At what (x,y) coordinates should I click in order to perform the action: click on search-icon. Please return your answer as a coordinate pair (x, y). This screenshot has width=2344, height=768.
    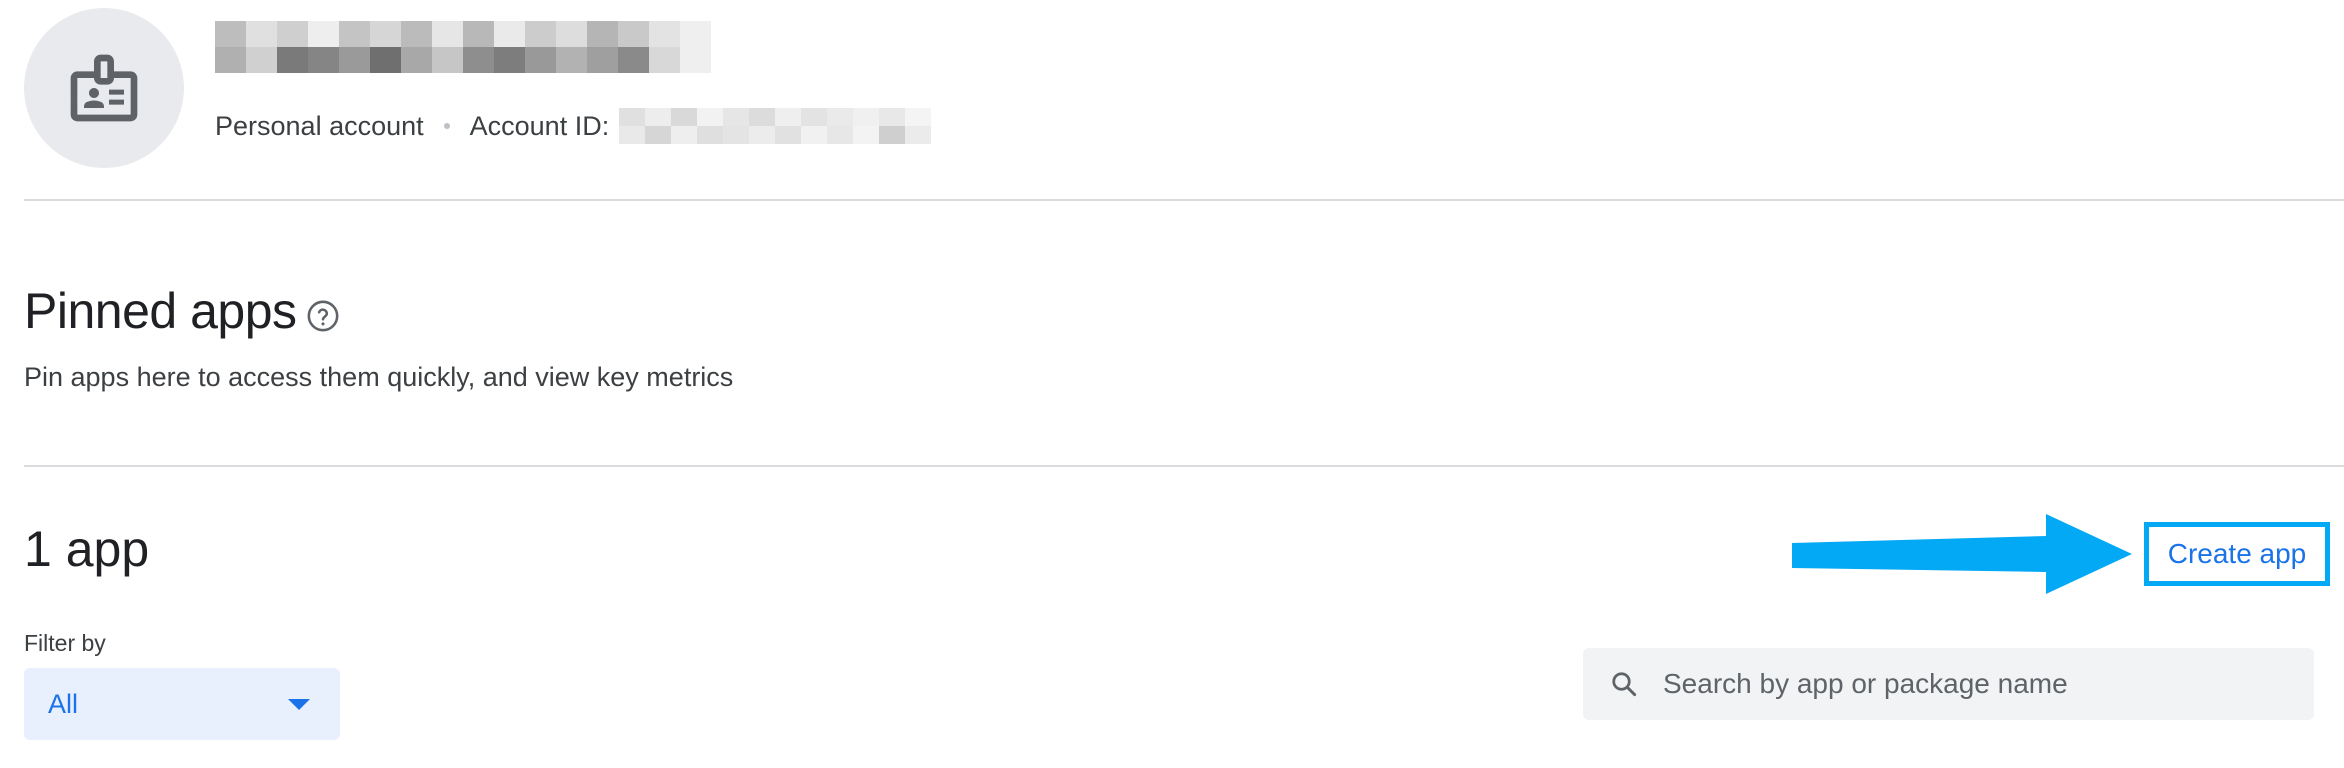
    Looking at the image, I should click on (1624, 684).